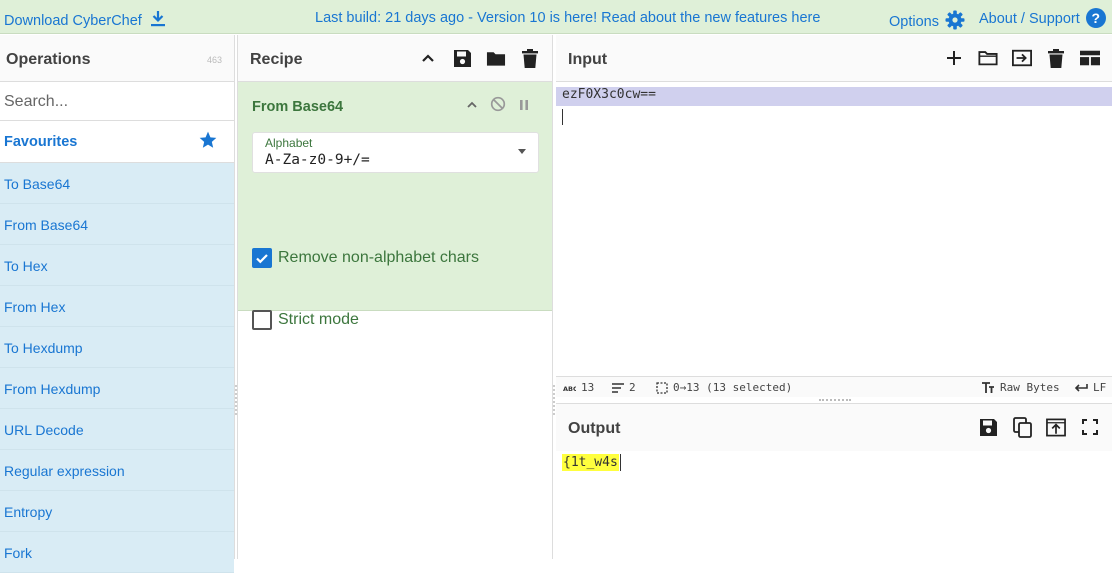  What do you see at coordinates (262, 258) in the screenshot?
I see `checkbox-checked-icon` at bounding box center [262, 258].